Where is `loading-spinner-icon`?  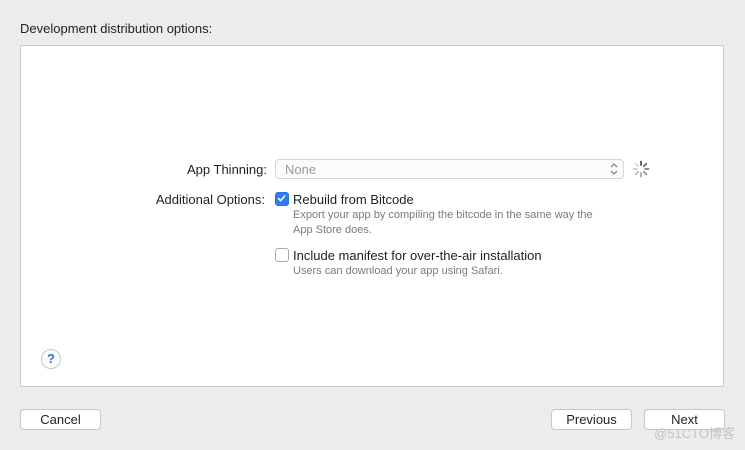 loading-spinner-icon is located at coordinates (641, 169).